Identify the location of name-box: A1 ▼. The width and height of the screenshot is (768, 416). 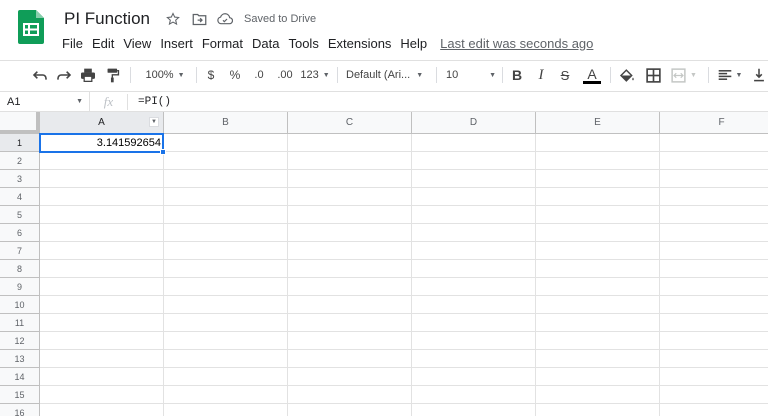
(45, 101).